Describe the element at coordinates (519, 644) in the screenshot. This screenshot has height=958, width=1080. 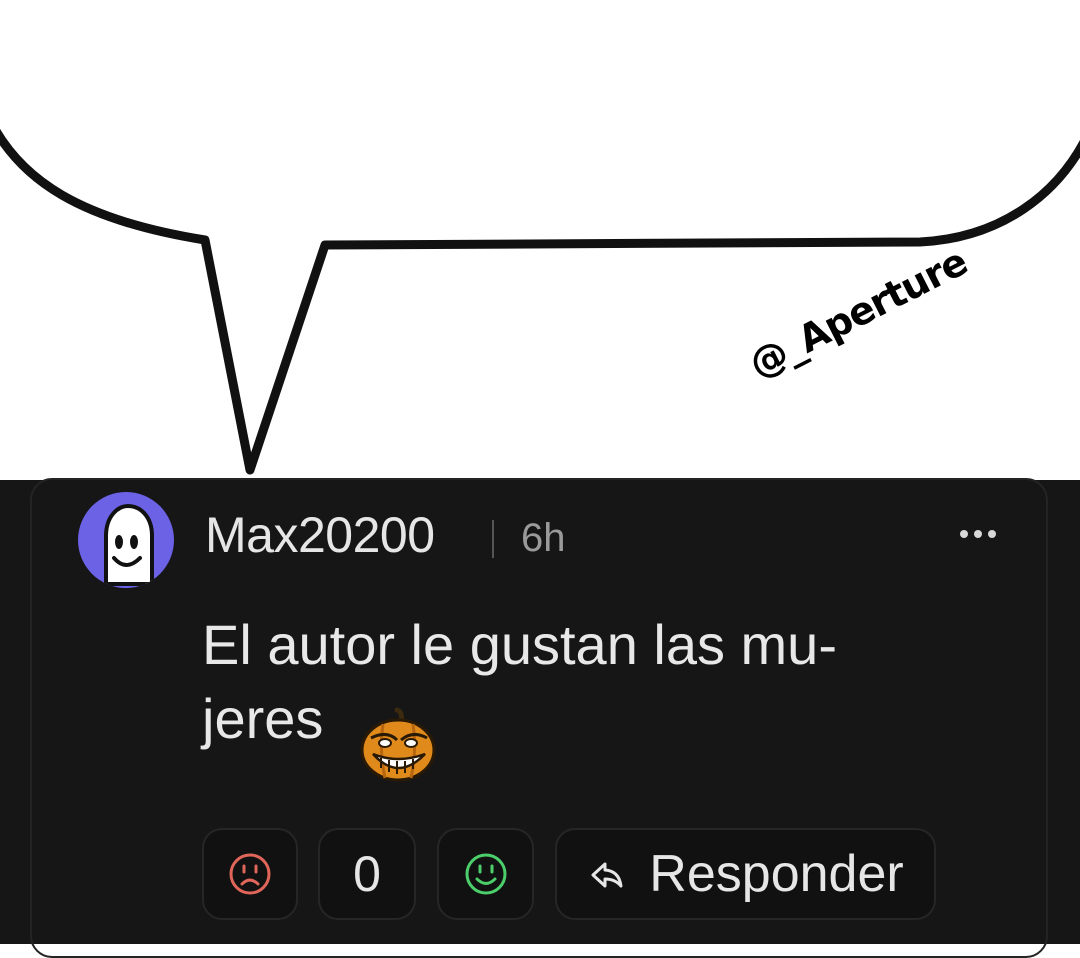
I see `comment-text-line-1: El autor le gustan las mu-` at that location.